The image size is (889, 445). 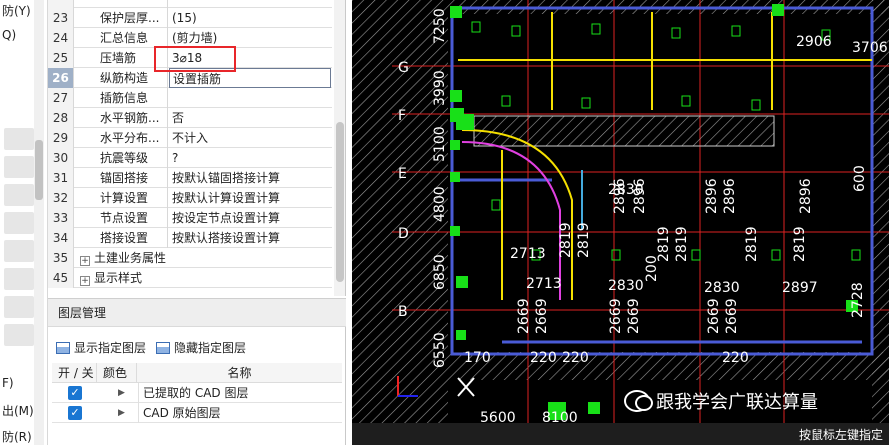 What do you see at coordinates (61, 258) in the screenshot?
I see `property-row-number: 35` at bounding box center [61, 258].